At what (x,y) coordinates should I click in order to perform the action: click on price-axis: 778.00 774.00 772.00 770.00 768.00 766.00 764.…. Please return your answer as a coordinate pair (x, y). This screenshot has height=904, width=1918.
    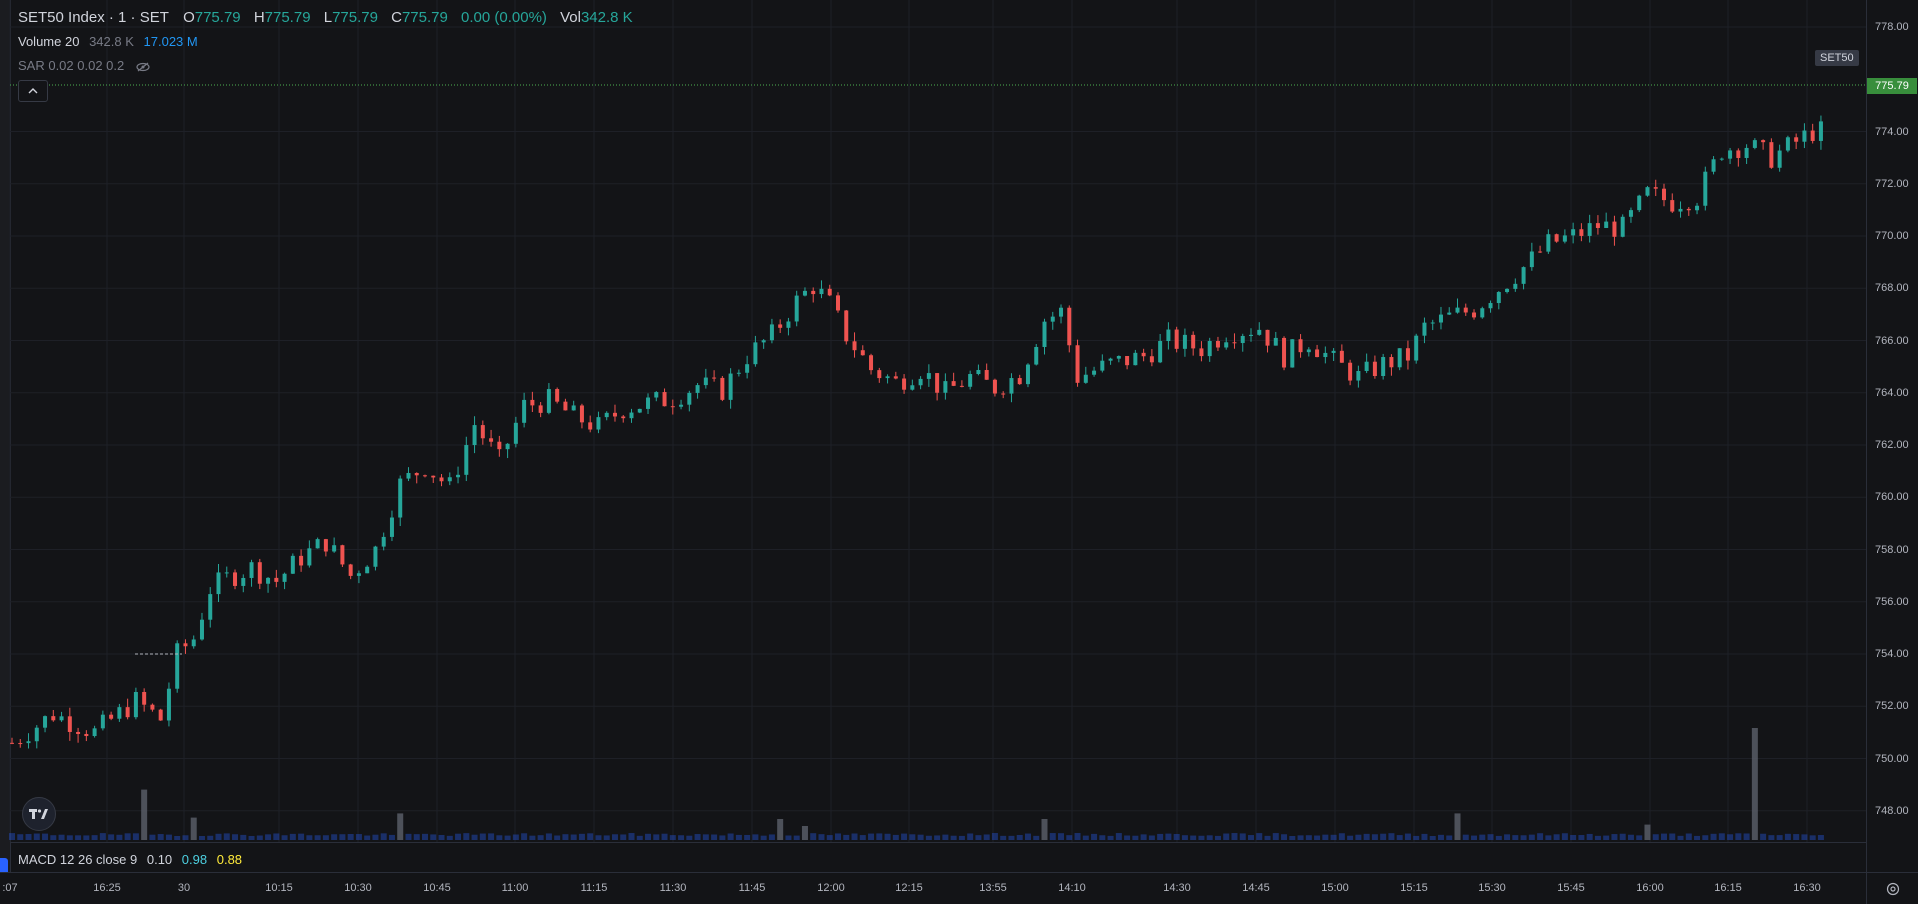
    Looking at the image, I should click on (1892, 436).